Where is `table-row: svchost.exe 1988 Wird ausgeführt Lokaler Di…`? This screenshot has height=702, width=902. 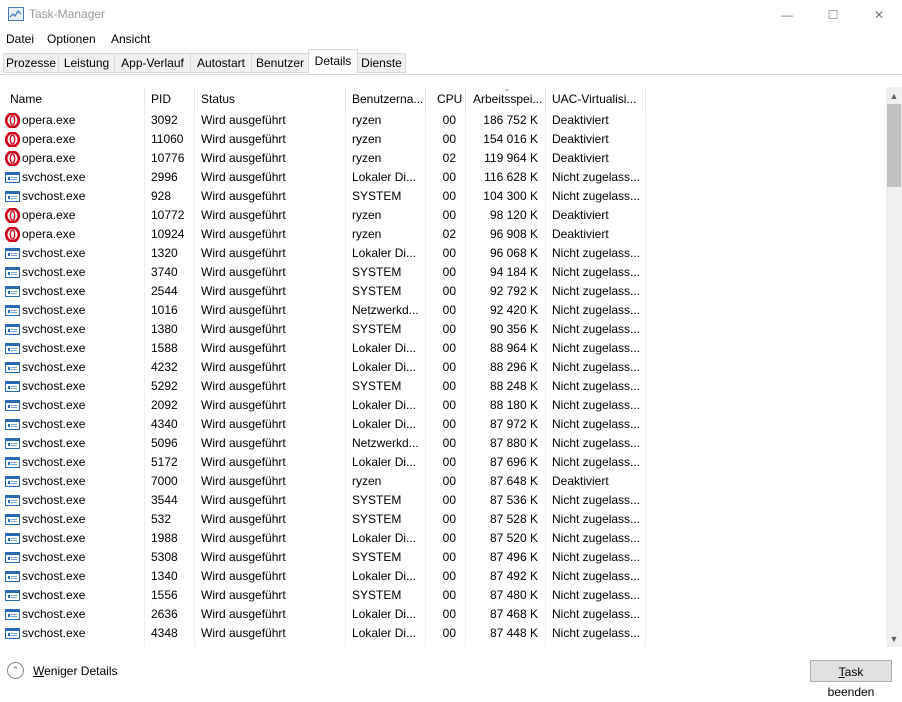
table-row: svchost.exe 1988 Wird ausgeführt Lokaler Di… is located at coordinates (323, 538).